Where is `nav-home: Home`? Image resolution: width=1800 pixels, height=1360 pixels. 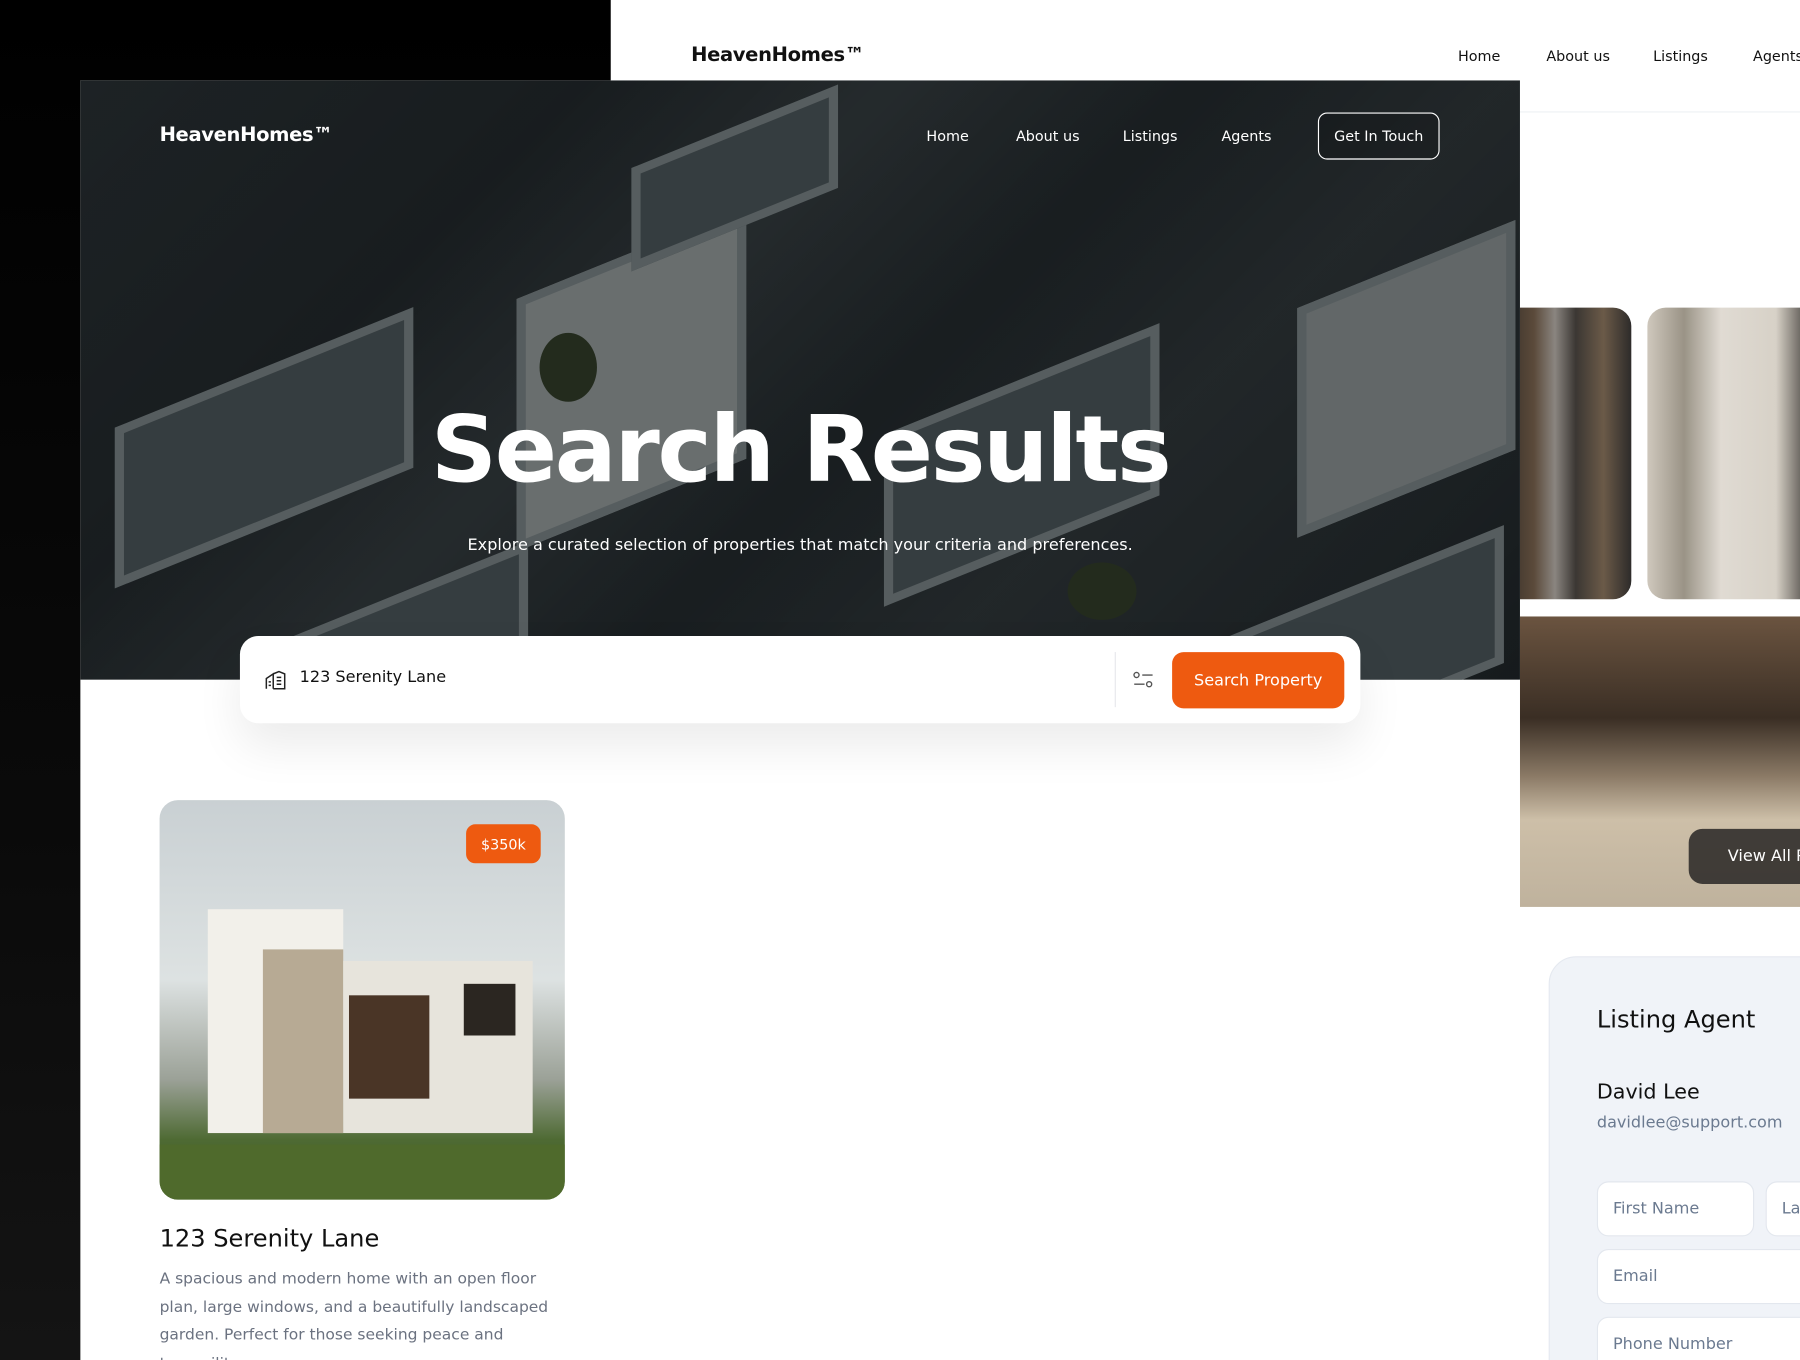
nav-home: Home is located at coordinates (947, 135).